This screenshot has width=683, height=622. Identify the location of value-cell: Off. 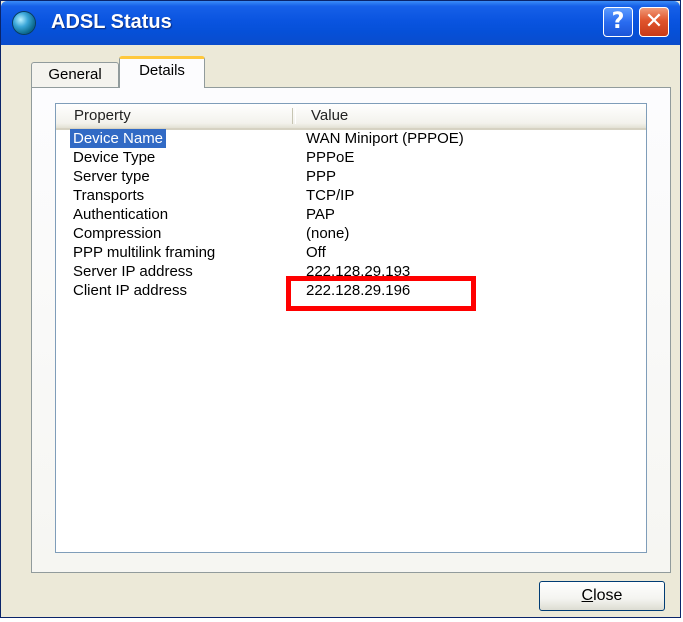
(316, 252).